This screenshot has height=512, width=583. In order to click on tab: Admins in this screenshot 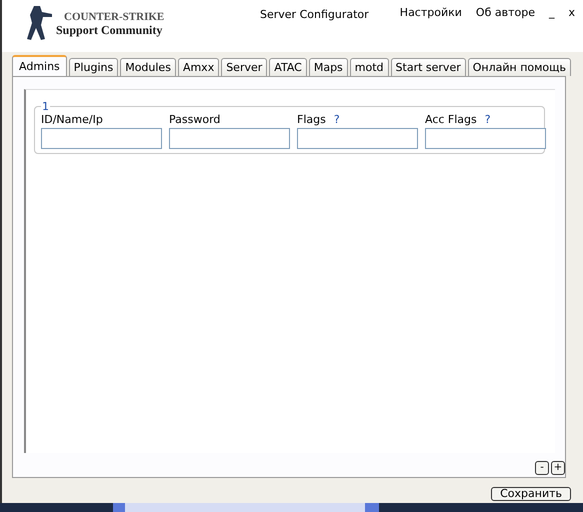, I will do `click(39, 65)`.